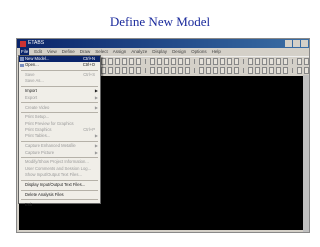 Image resolution: width=320 pixels, height=247 pixels. I want to click on menu-item-create-video: Create Video ▶, so click(59, 108).